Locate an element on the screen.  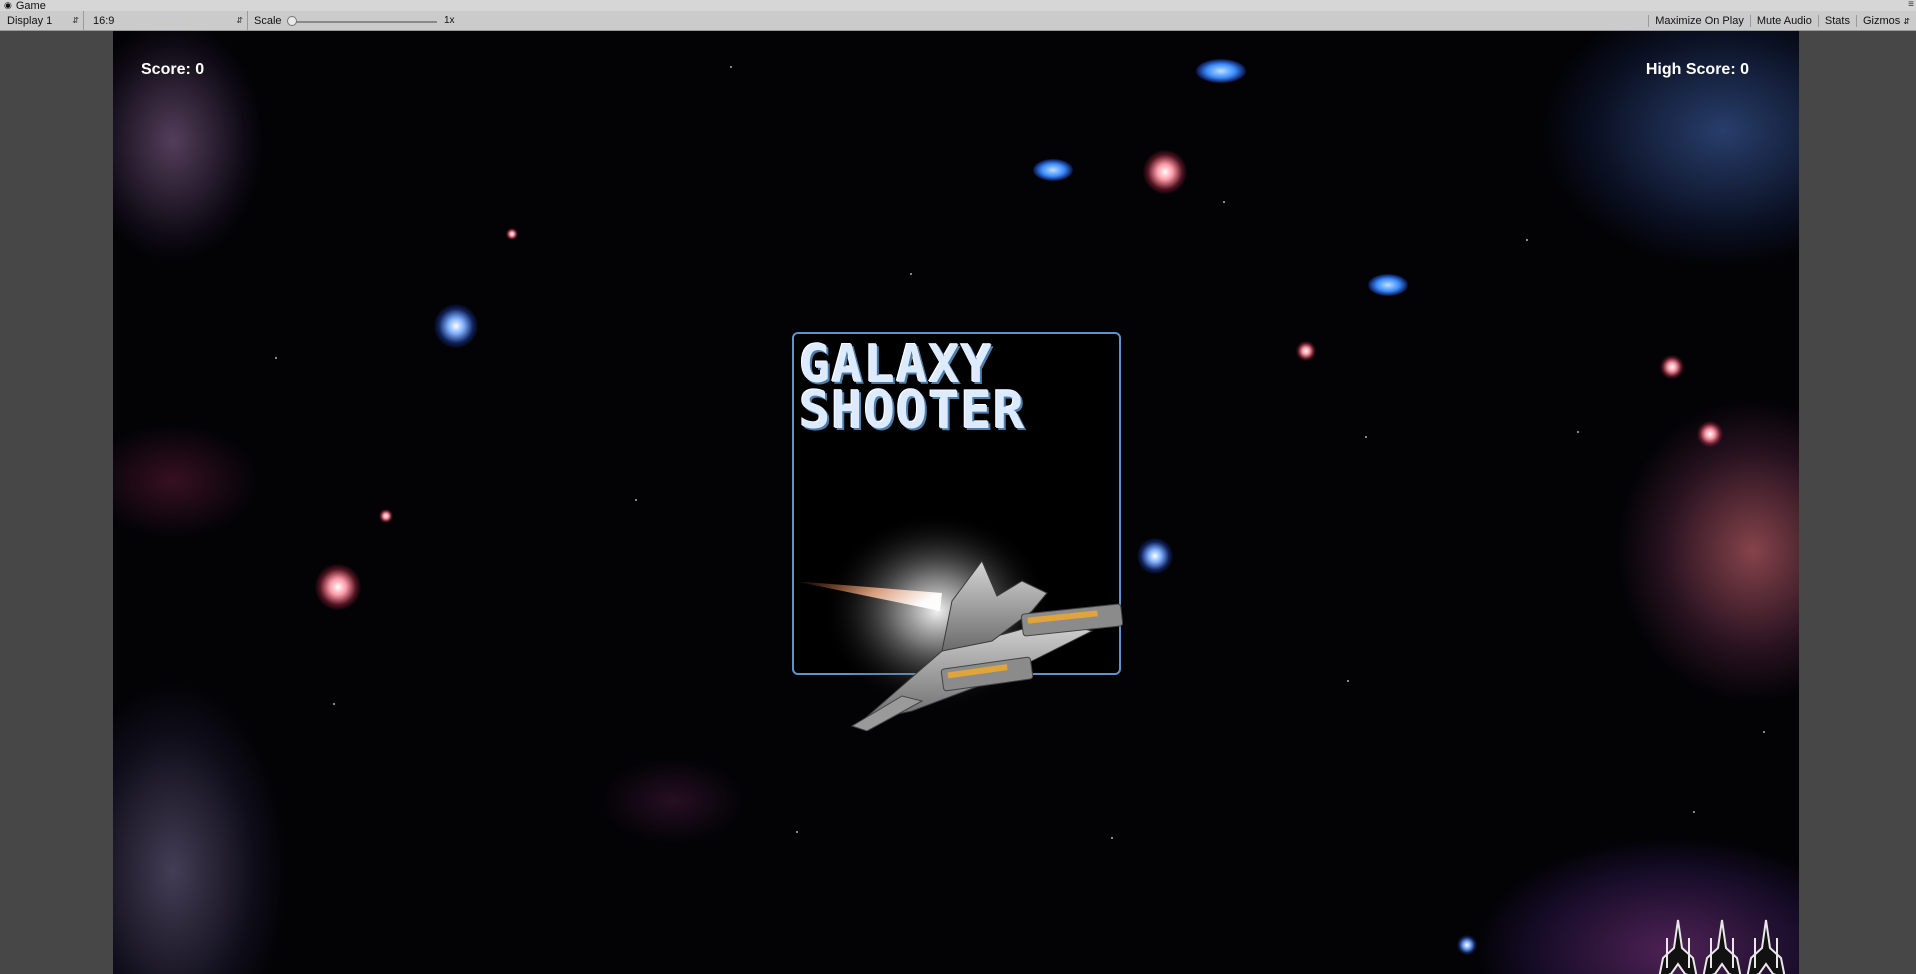
aspect-select: 16:9 ⇵ is located at coordinates (167, 20).